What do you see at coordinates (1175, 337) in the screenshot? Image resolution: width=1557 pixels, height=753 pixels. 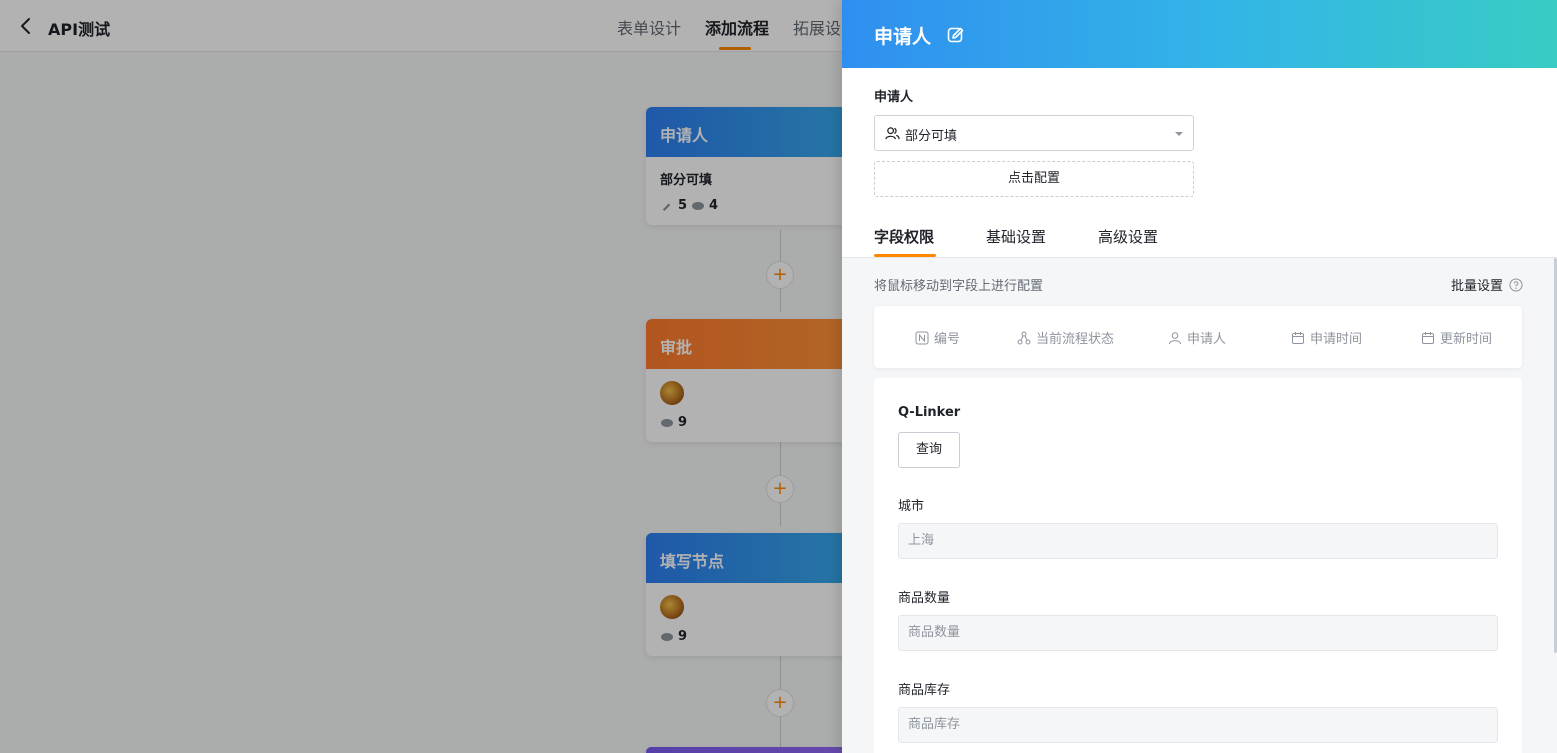 I see `user-icon` at bounding box center [1175, 337].